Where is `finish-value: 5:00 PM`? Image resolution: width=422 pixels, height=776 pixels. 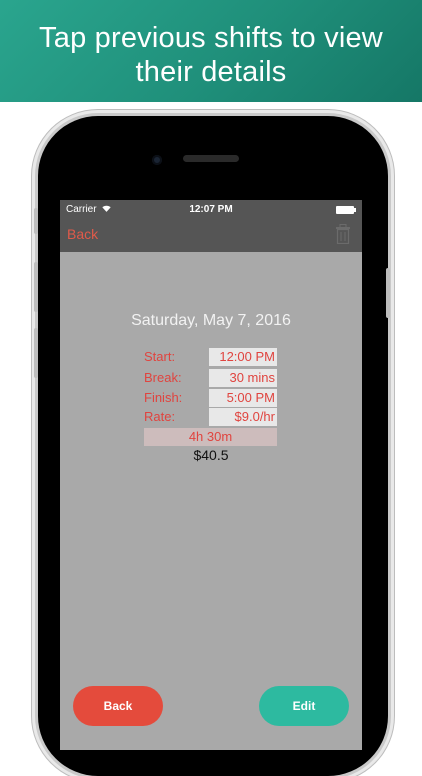 finish-value: 5:00 PM is located at coordinates (243, 398).